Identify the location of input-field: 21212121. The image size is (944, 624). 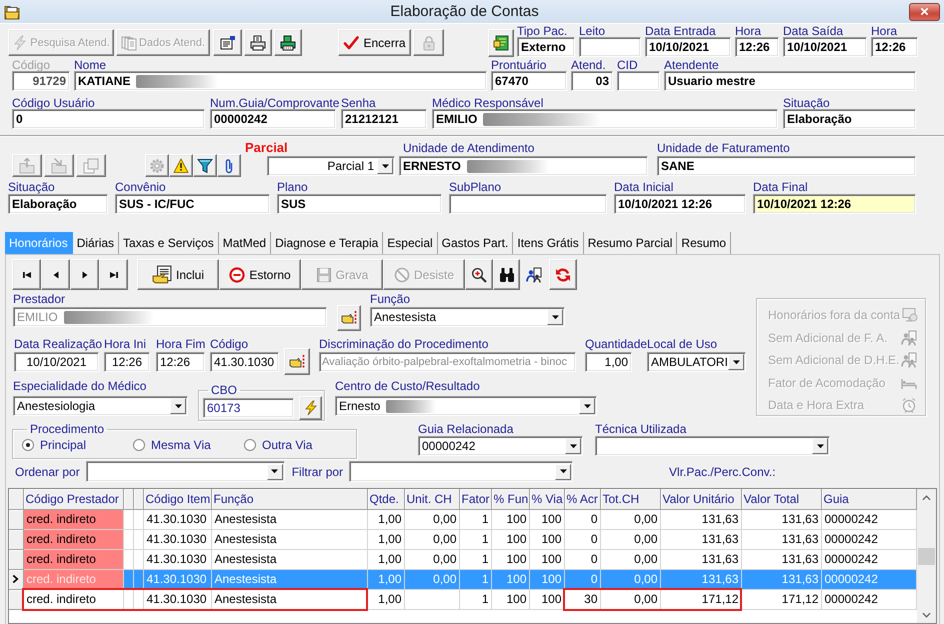
(384, 119).